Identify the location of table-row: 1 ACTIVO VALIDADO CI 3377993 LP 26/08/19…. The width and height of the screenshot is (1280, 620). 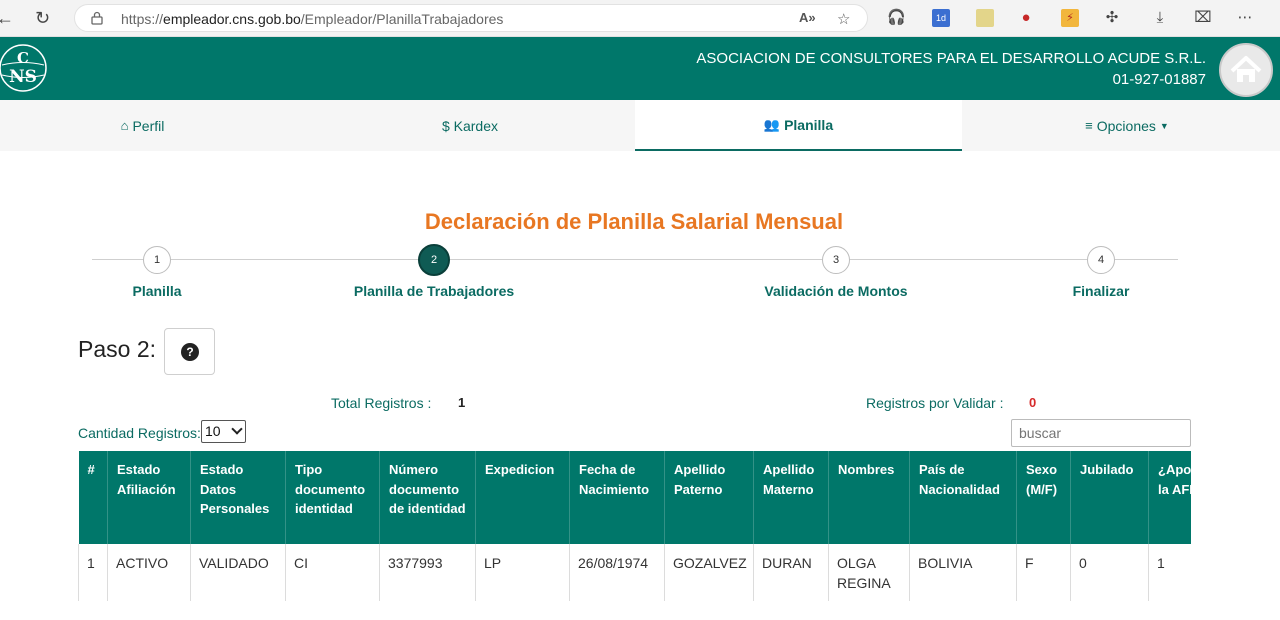
(634, 572).